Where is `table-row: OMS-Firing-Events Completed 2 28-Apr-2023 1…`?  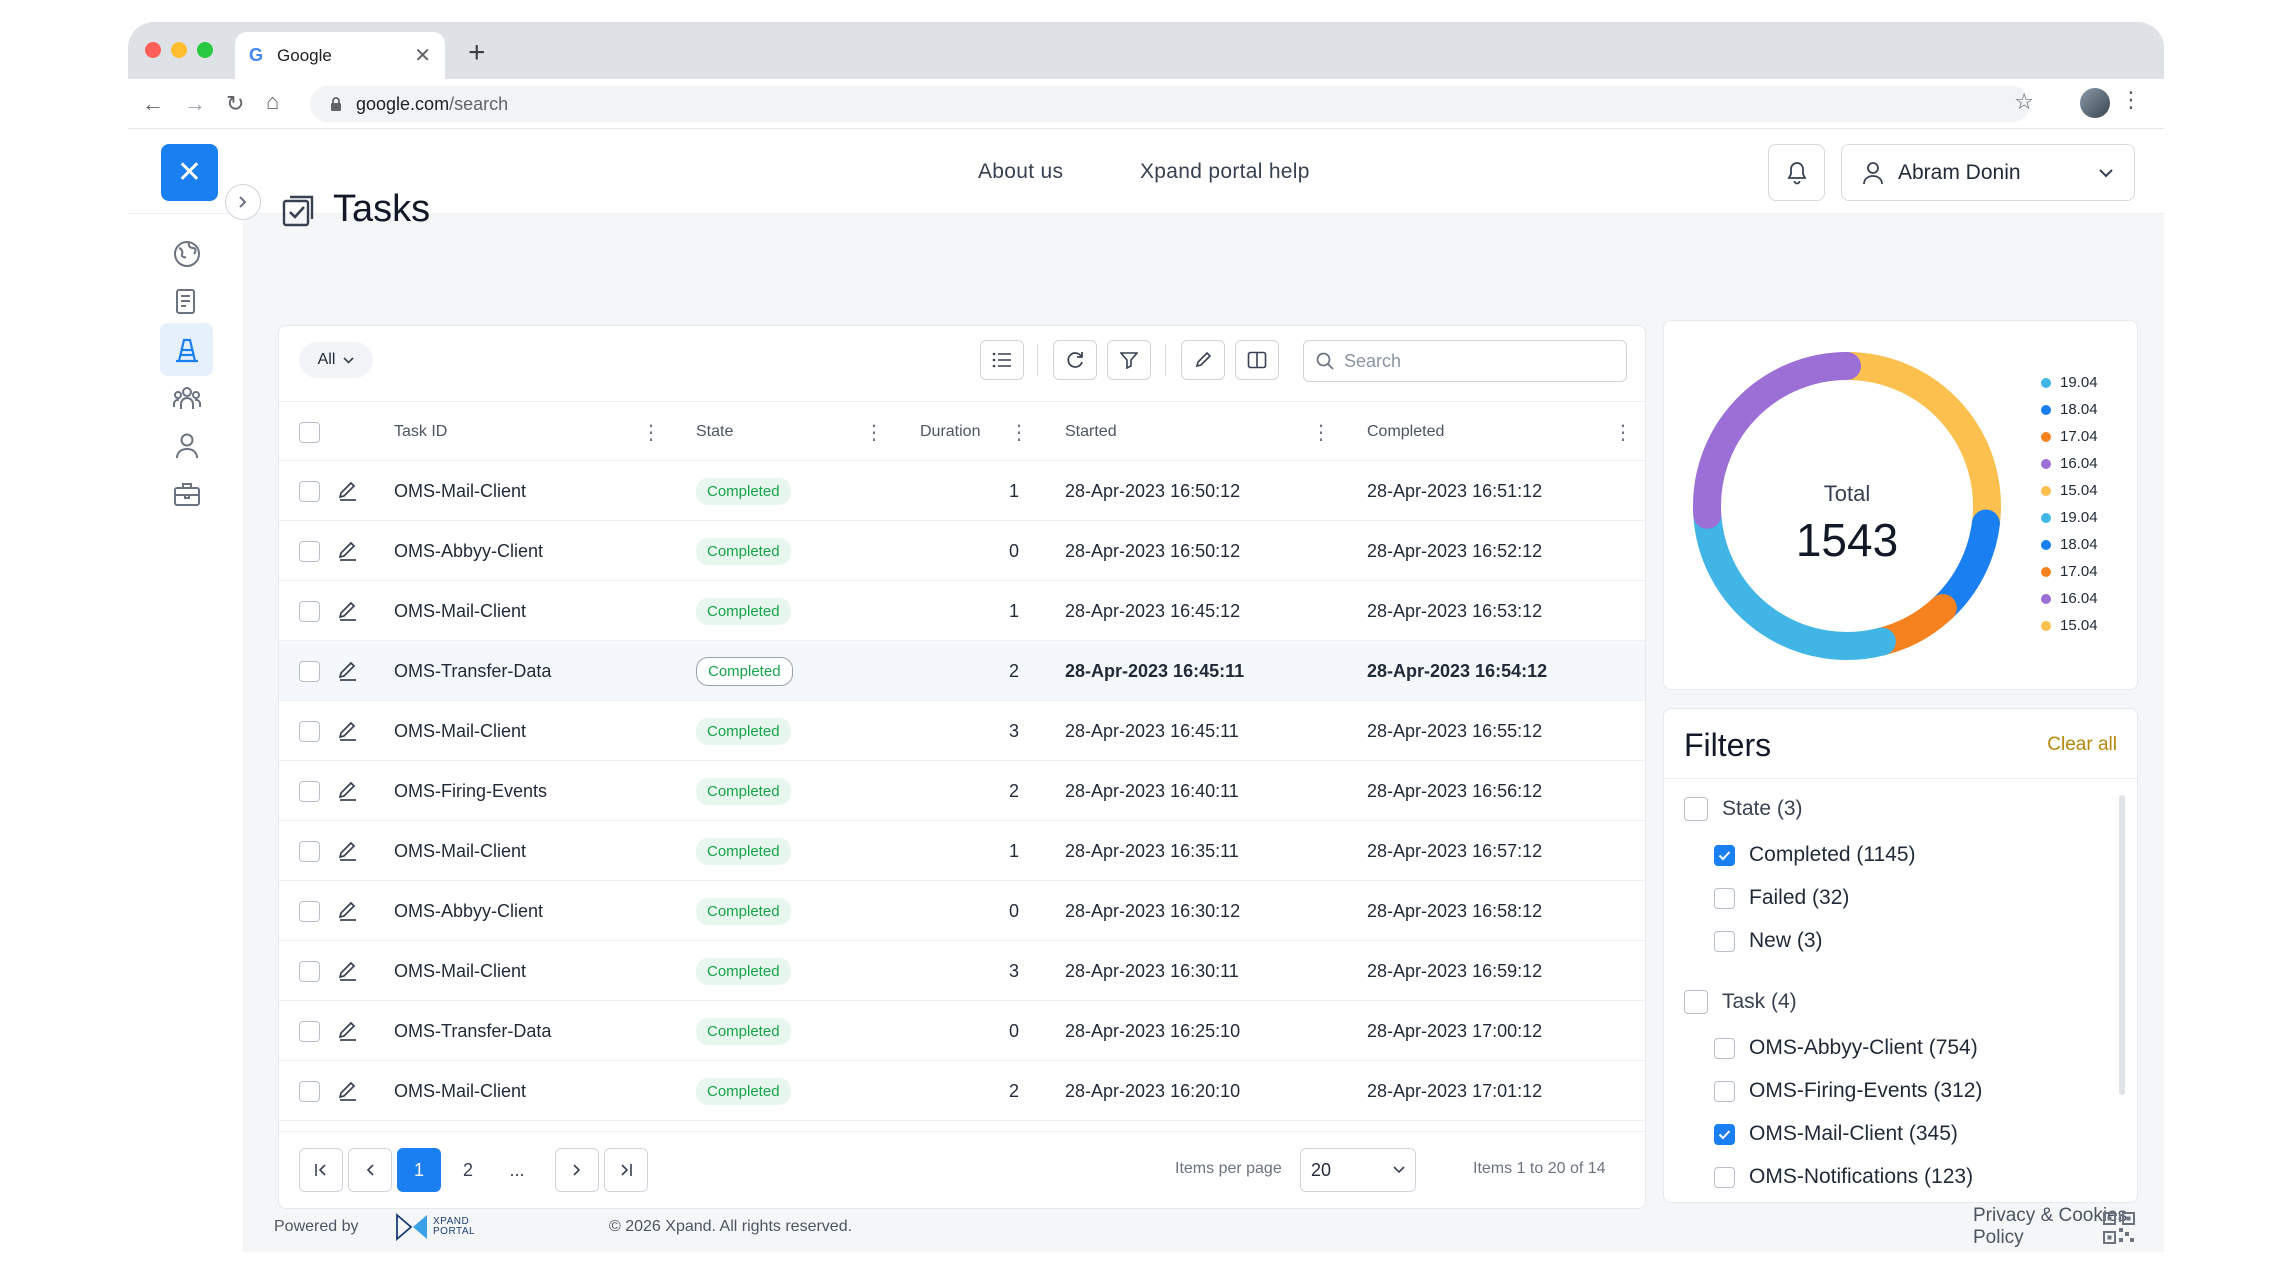
table-row: OMS-Firing-Events Completed 2 28-Apr-2023 1… is located at coordinates (962, 791).